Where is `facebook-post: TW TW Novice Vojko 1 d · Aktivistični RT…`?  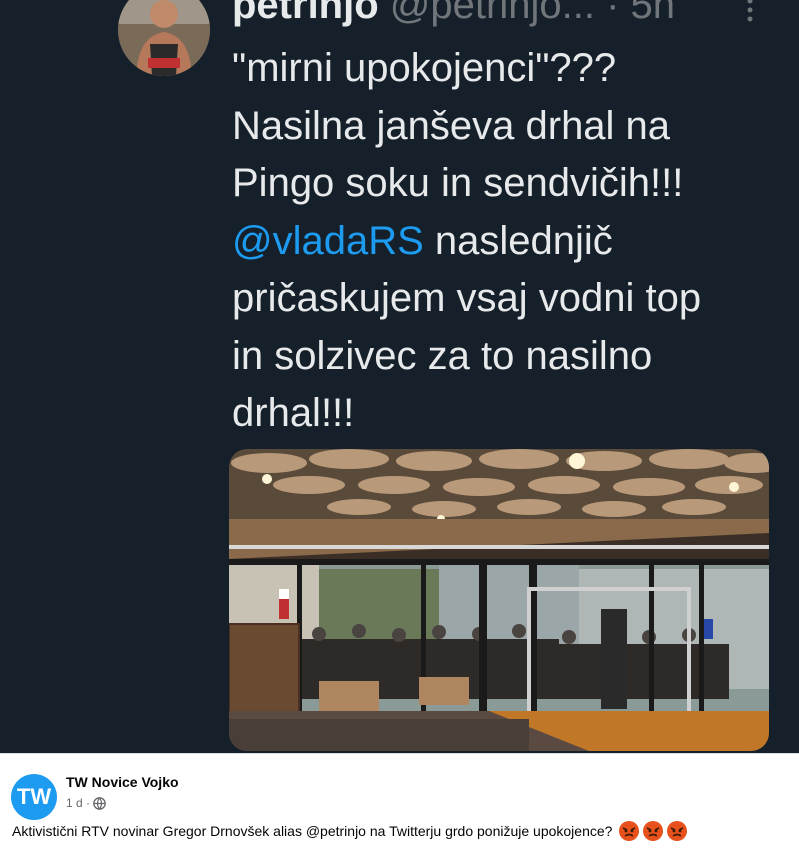
facebook-post: TW TW Novice Vojko 1 d · Aktivistični RT… is located at coordinates (399, 802).